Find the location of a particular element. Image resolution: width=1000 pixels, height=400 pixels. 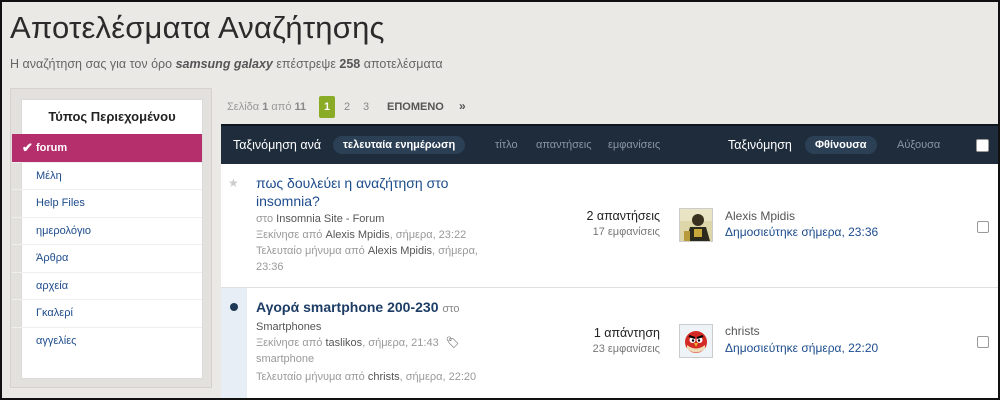

sidebar-item-files: αρχεία is located at coordinates (107, 285).